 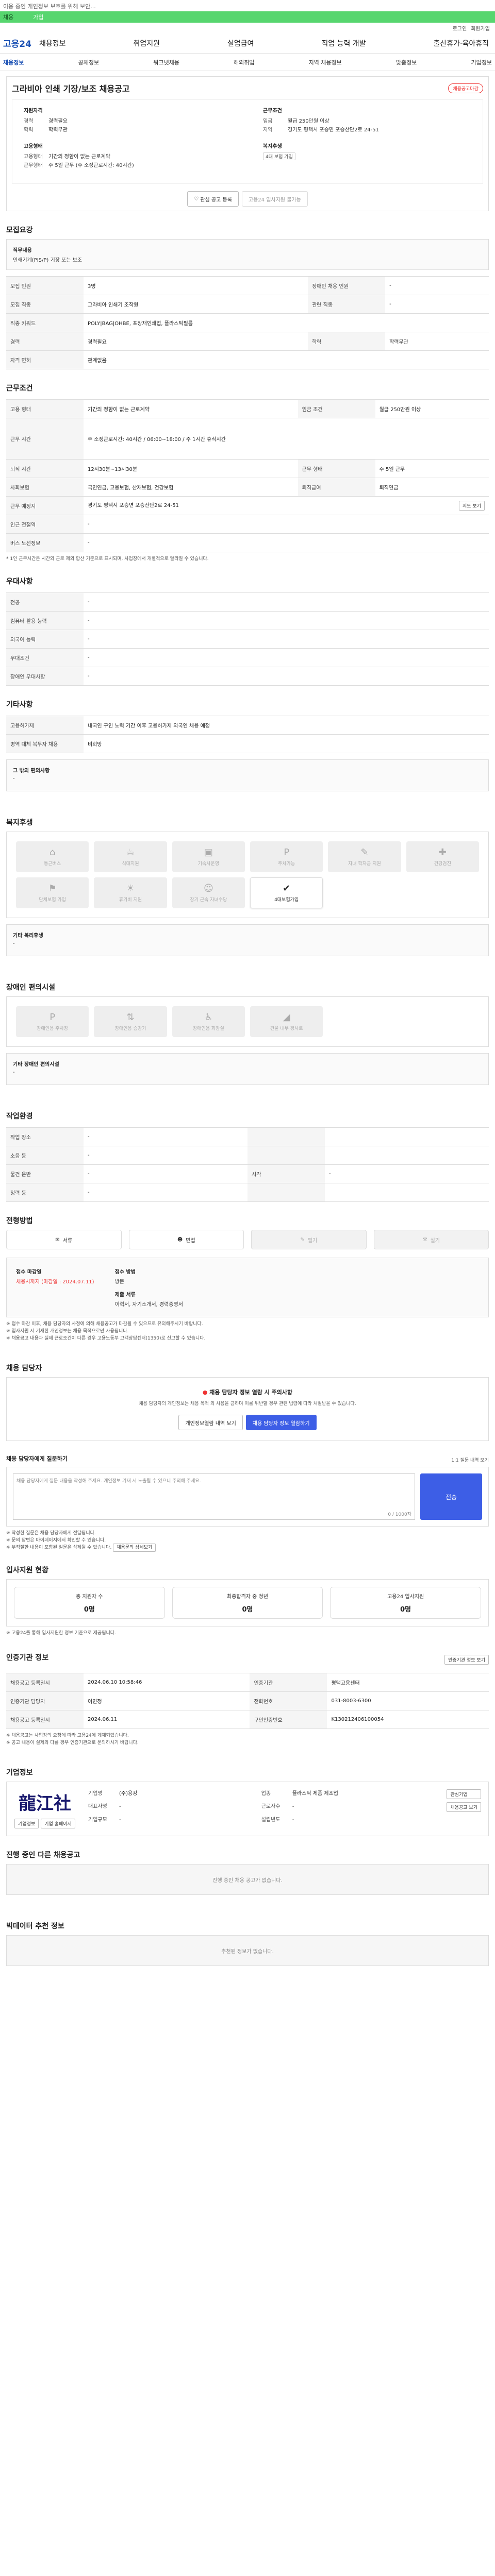 What do you see at coordinates (464, 1807) in the screenshot?
I see `company-jobs-button: 채용공고 보기` at bounding box center [464, 1807].